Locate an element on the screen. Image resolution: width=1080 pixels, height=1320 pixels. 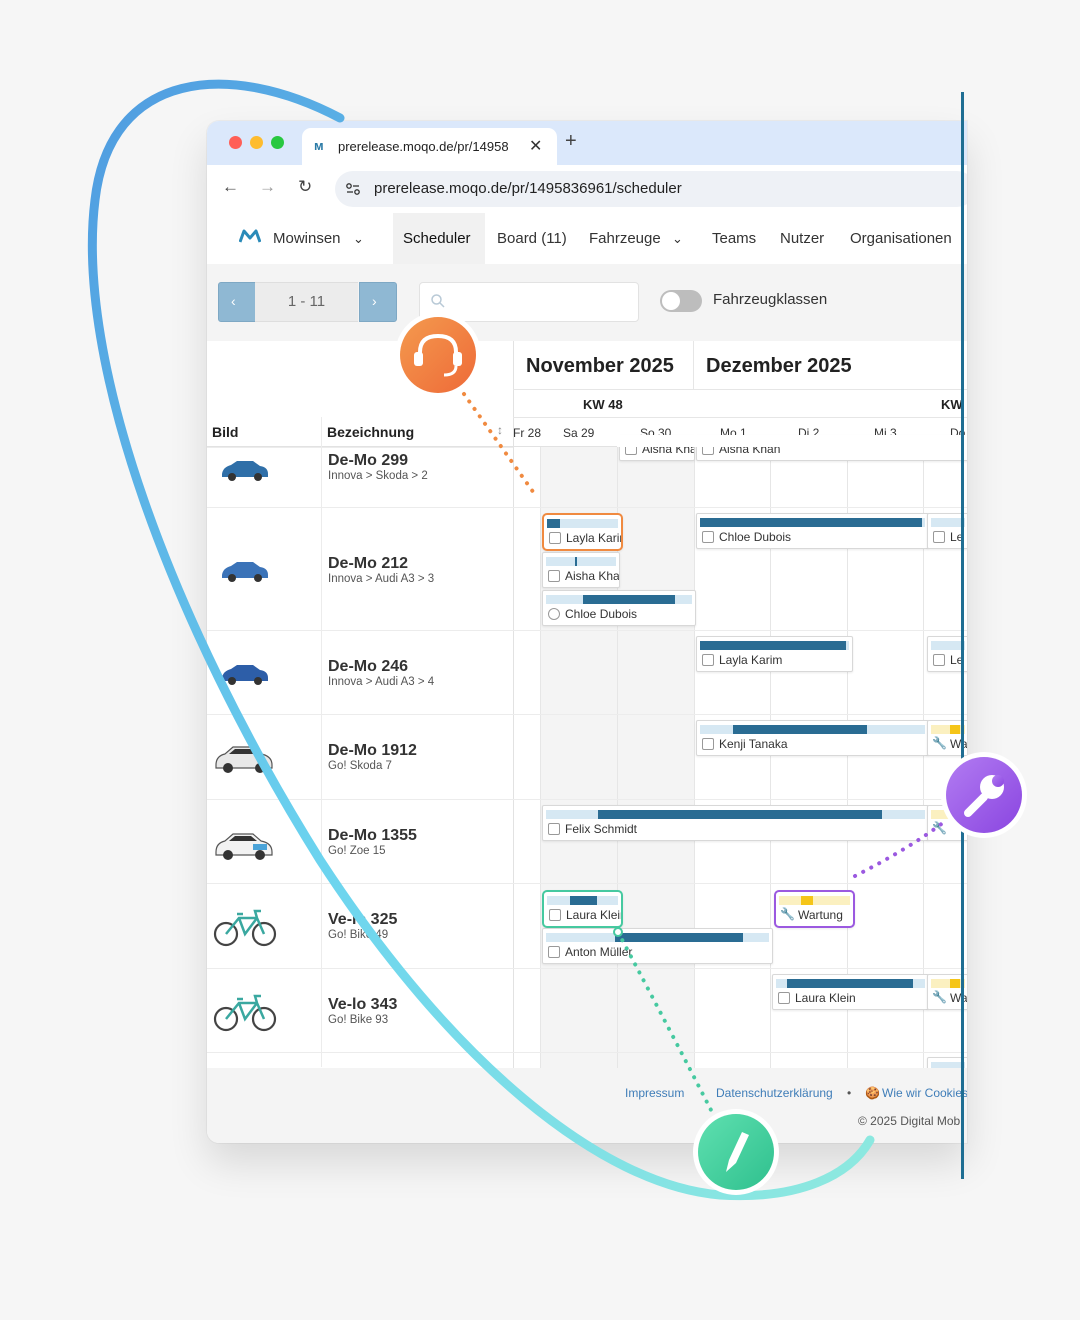
headset-icon is located at coordinates (438, 355).